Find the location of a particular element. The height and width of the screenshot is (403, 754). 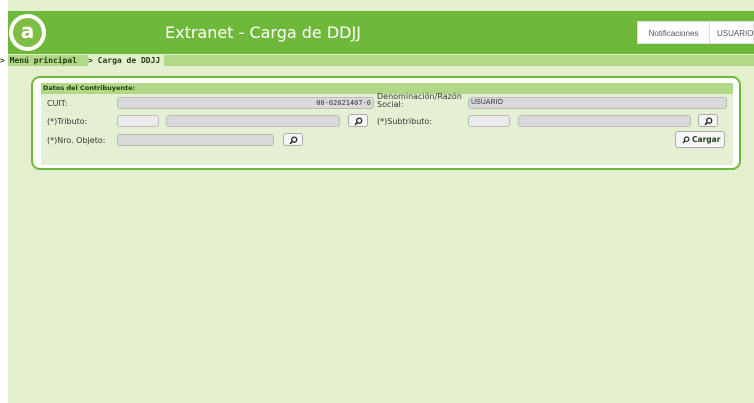

notifications-button: Notificaciones is located at coordinates (673, 32).